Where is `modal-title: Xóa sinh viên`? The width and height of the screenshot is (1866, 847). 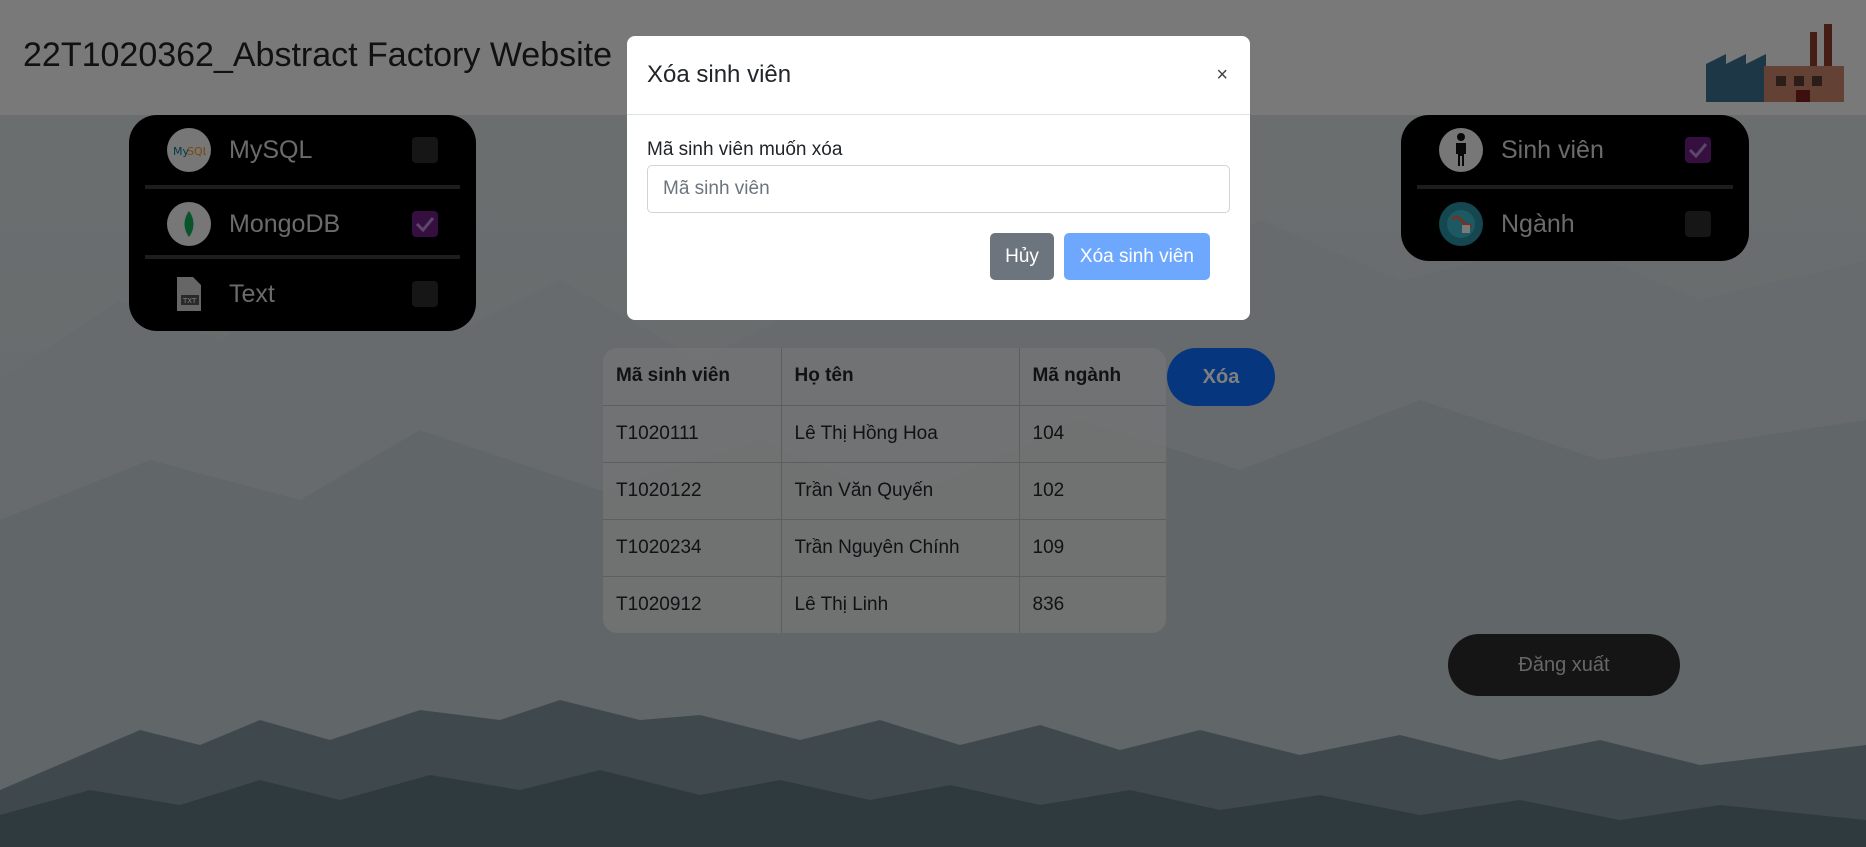 modal-title: Xóa sinh viên is located at coordinates (719, 74).